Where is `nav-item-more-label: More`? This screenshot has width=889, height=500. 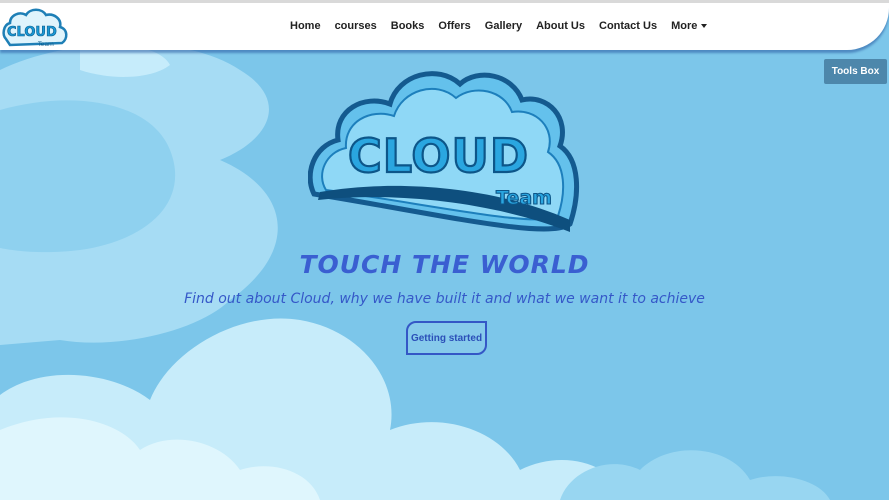 nav-item-more-label: More is located at coordinates (684, 26).